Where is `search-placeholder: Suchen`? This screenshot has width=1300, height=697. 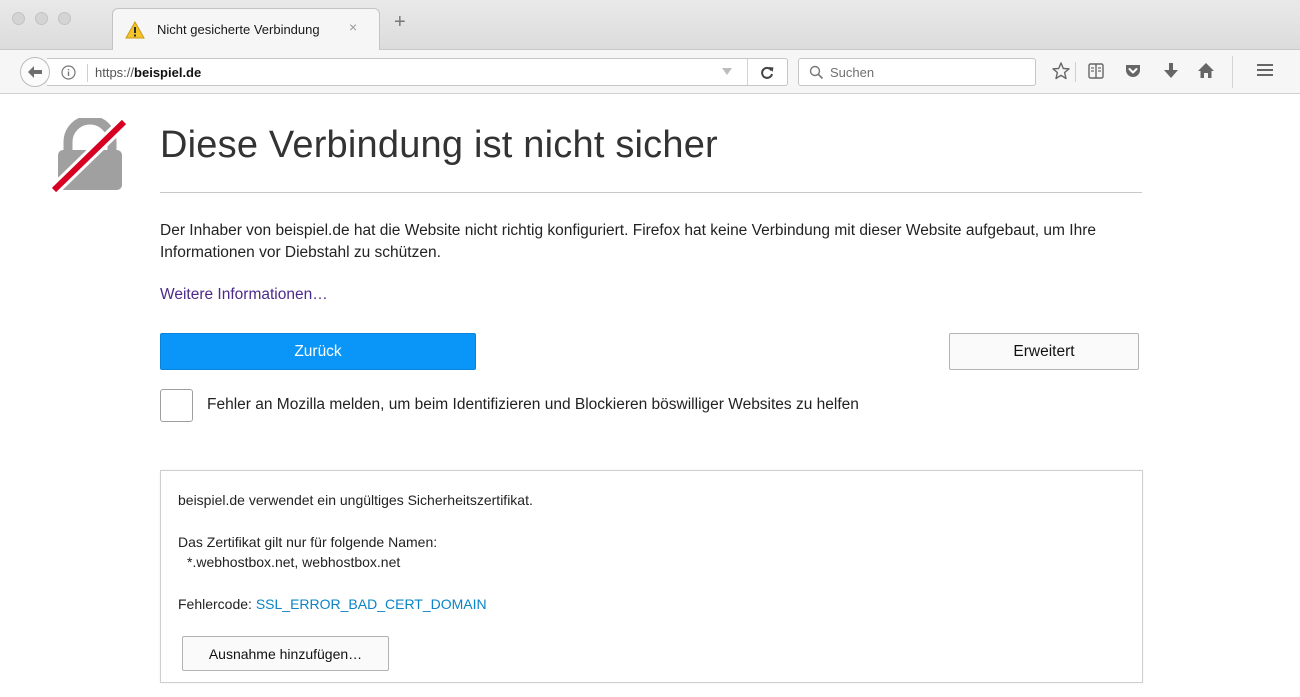
search-placeholder: Suchen is located at coordinates (852, 72).